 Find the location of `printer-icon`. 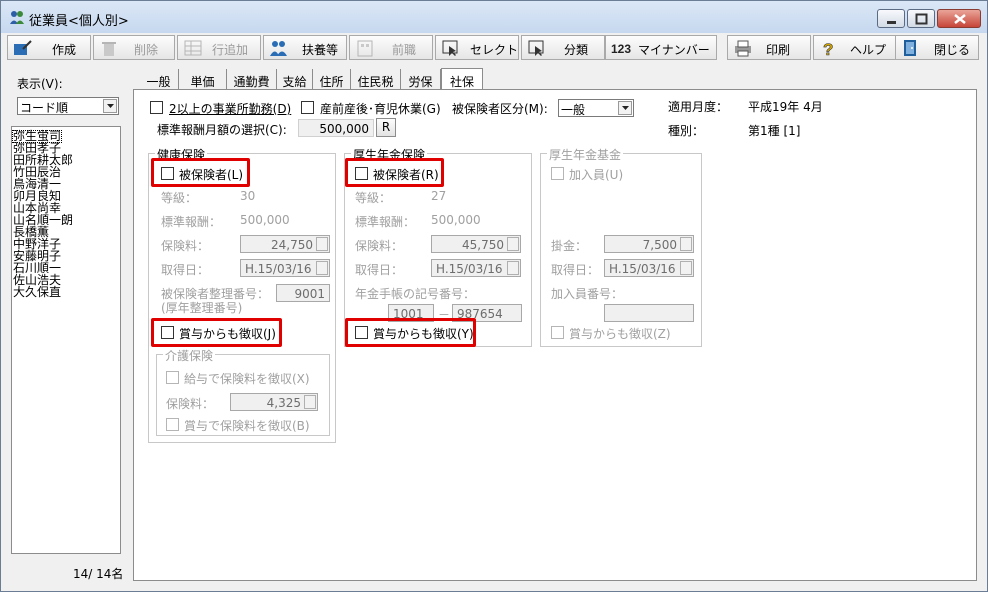

printer-icon is located at coordinates (743, 48).